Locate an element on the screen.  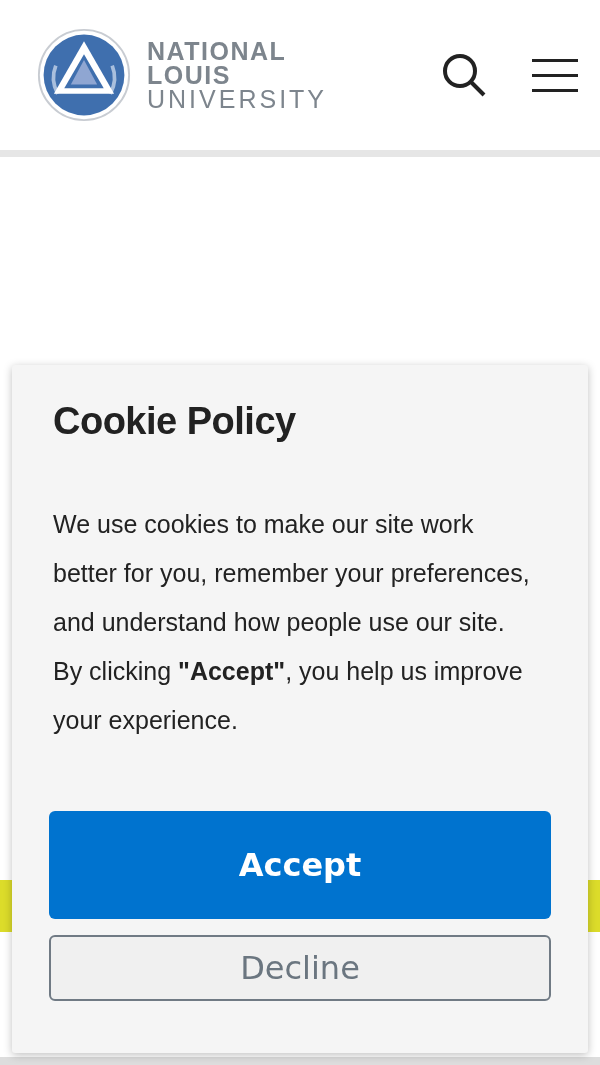
accept-button: Accept is located at coordinates (300, 865).